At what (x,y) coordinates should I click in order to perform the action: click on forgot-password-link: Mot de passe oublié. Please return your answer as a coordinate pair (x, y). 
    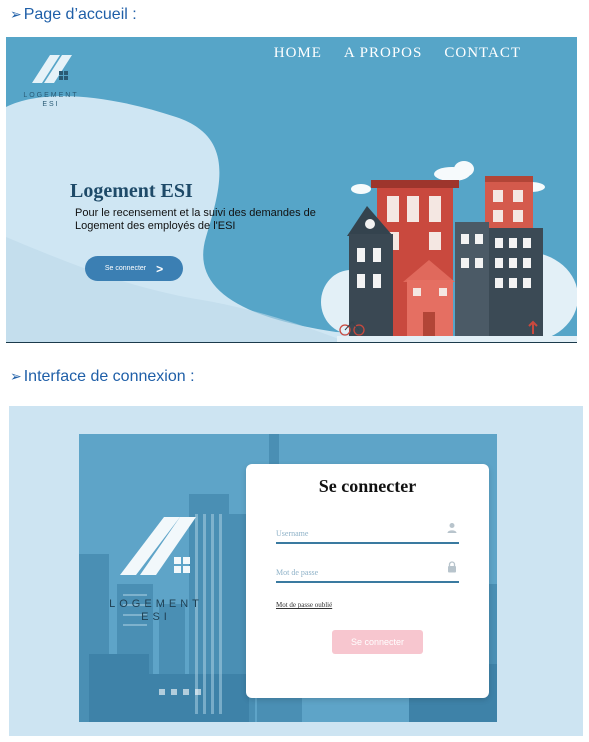
    Looking at the image, I should click on (304, 605).